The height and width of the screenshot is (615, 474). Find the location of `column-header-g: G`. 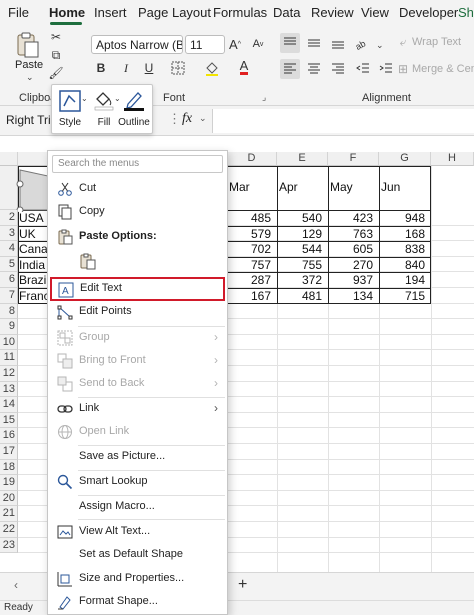

column-header-g: G is located at coordinates (405, 159).